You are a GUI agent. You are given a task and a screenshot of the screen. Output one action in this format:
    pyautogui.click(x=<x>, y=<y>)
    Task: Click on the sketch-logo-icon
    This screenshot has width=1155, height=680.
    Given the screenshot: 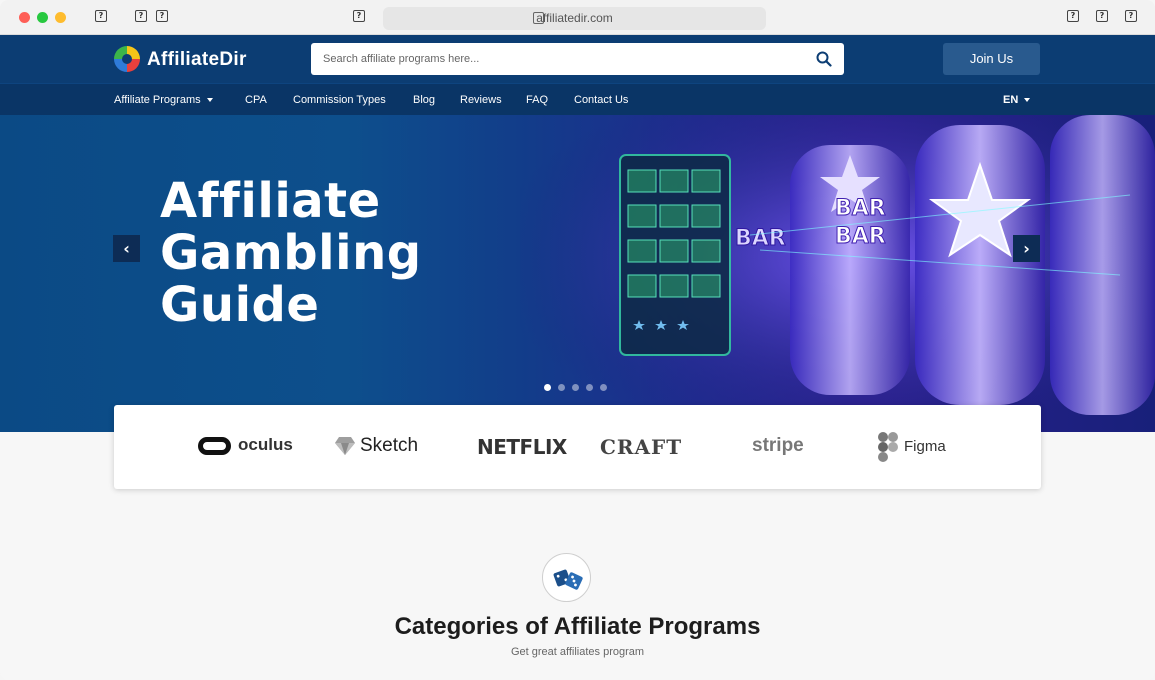 What is the action you would take?
    pyautogui.click(x=345, y=445)
    